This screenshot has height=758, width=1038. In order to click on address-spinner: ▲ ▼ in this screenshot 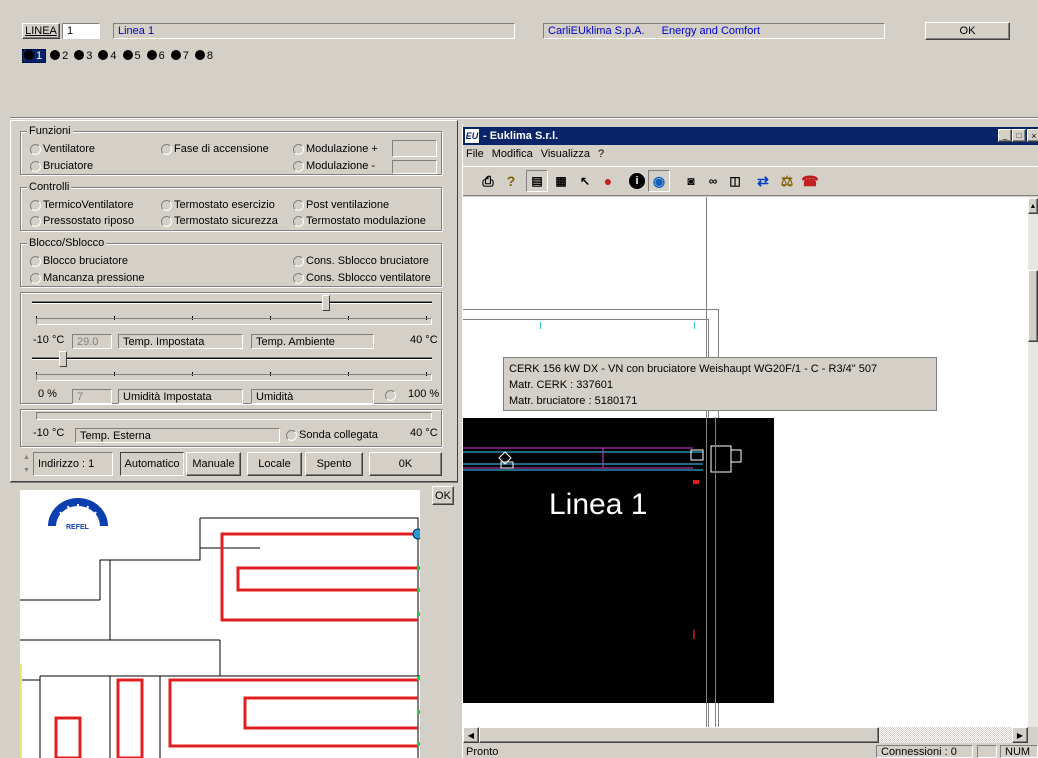, I will do `click(26, 464)`.